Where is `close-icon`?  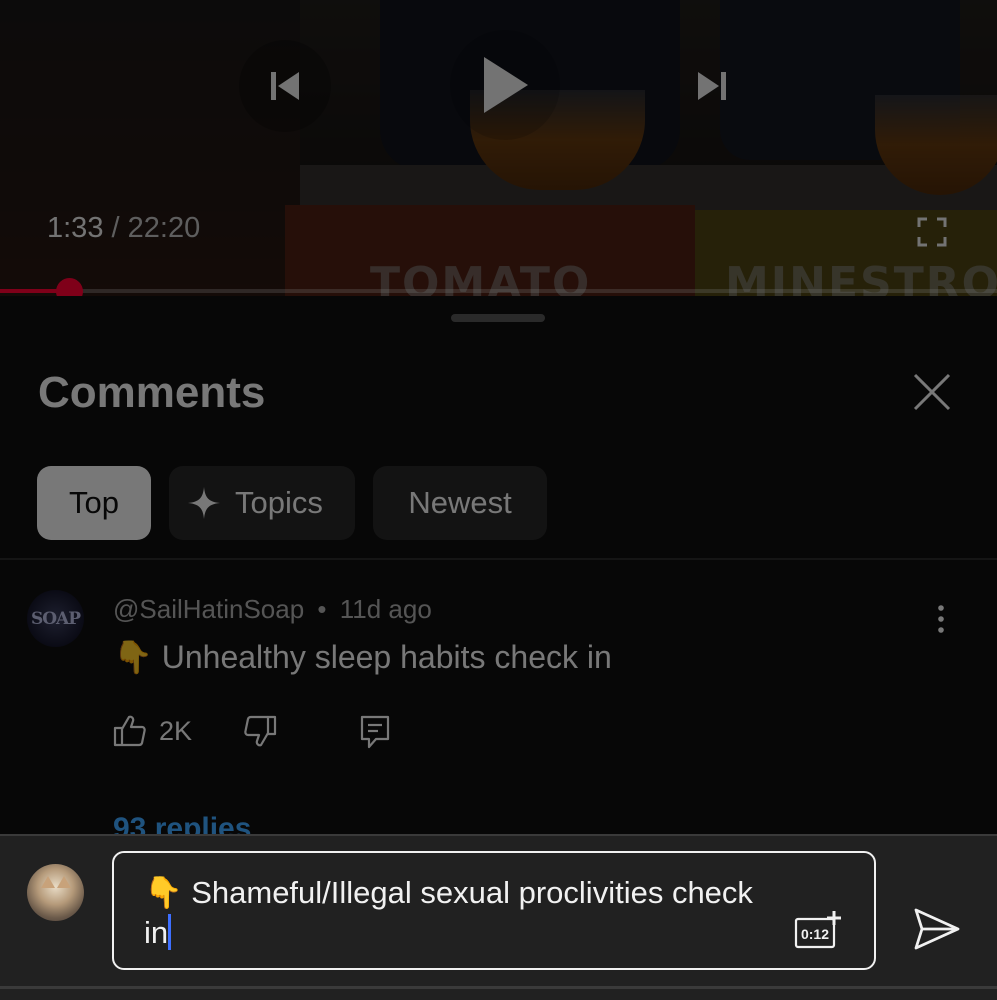
close-icon is located at coordinates (932, 392).